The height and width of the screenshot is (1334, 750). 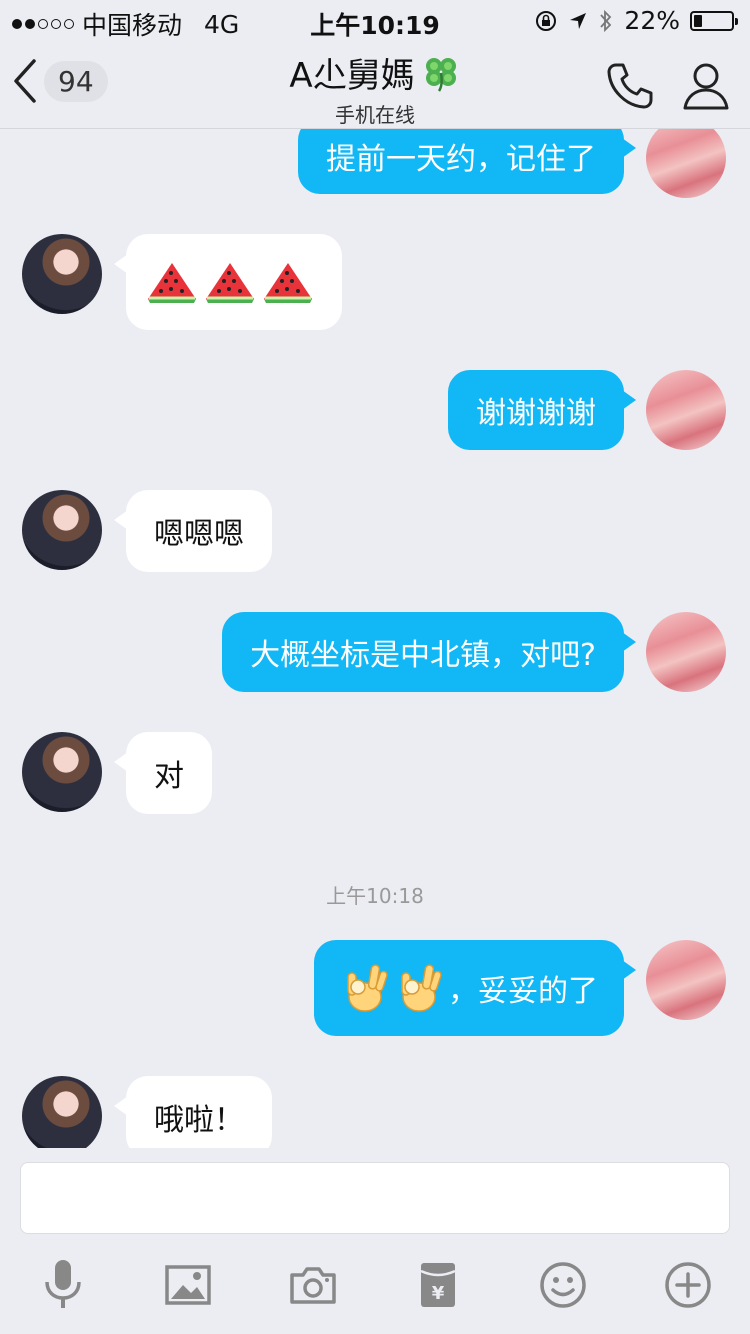 I want to click on header-actions, so click(x=667, y=86).